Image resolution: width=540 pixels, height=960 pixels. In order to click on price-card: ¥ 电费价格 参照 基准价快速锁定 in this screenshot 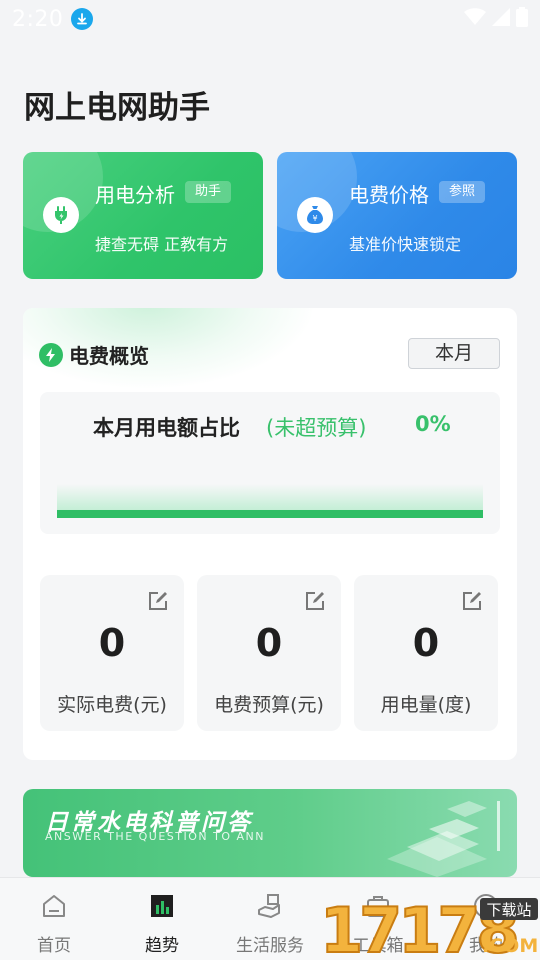, I will do `click(397, 215)`.